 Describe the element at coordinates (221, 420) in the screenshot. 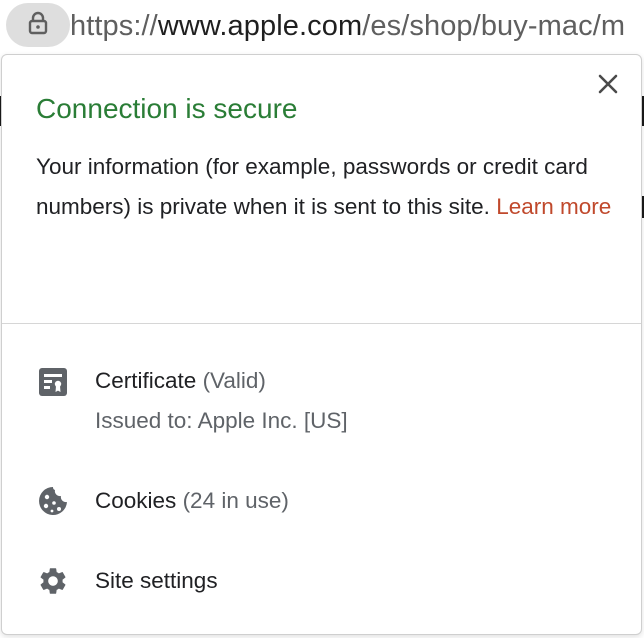

I see `certificate-issued-to: Issued to: Apple Inc. [US]` at that location.